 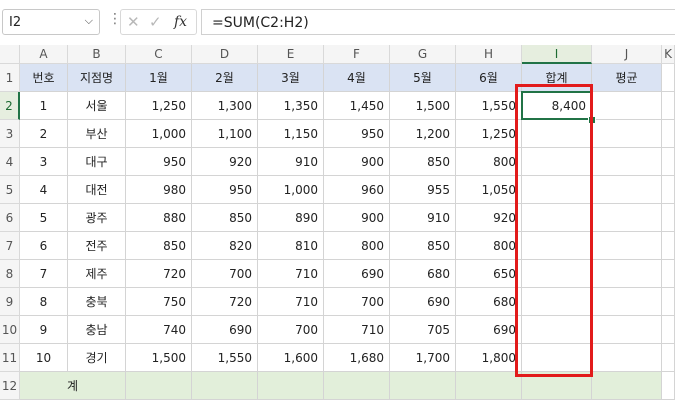 What do you see at coordinates (10, 54) in the screenshot?
I see `select-all-corner` at bounding box center [10, 54].